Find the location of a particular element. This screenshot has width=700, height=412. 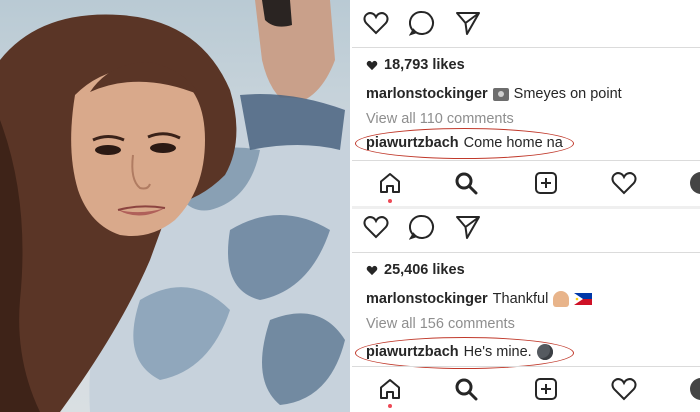

likes-count: 25,406 likes is located at coordinates (415, 270).